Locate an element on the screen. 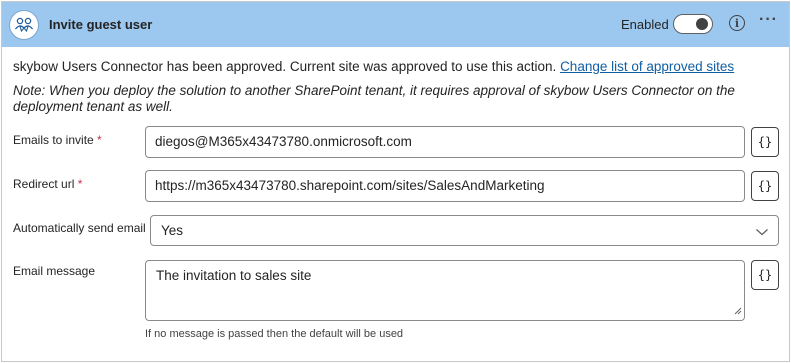 Image resolution: width=791 pixels, height=363 pixels. emails-input: diegos@M365x43473780.onmicrosoft.com is located at coordinates (445, 142).